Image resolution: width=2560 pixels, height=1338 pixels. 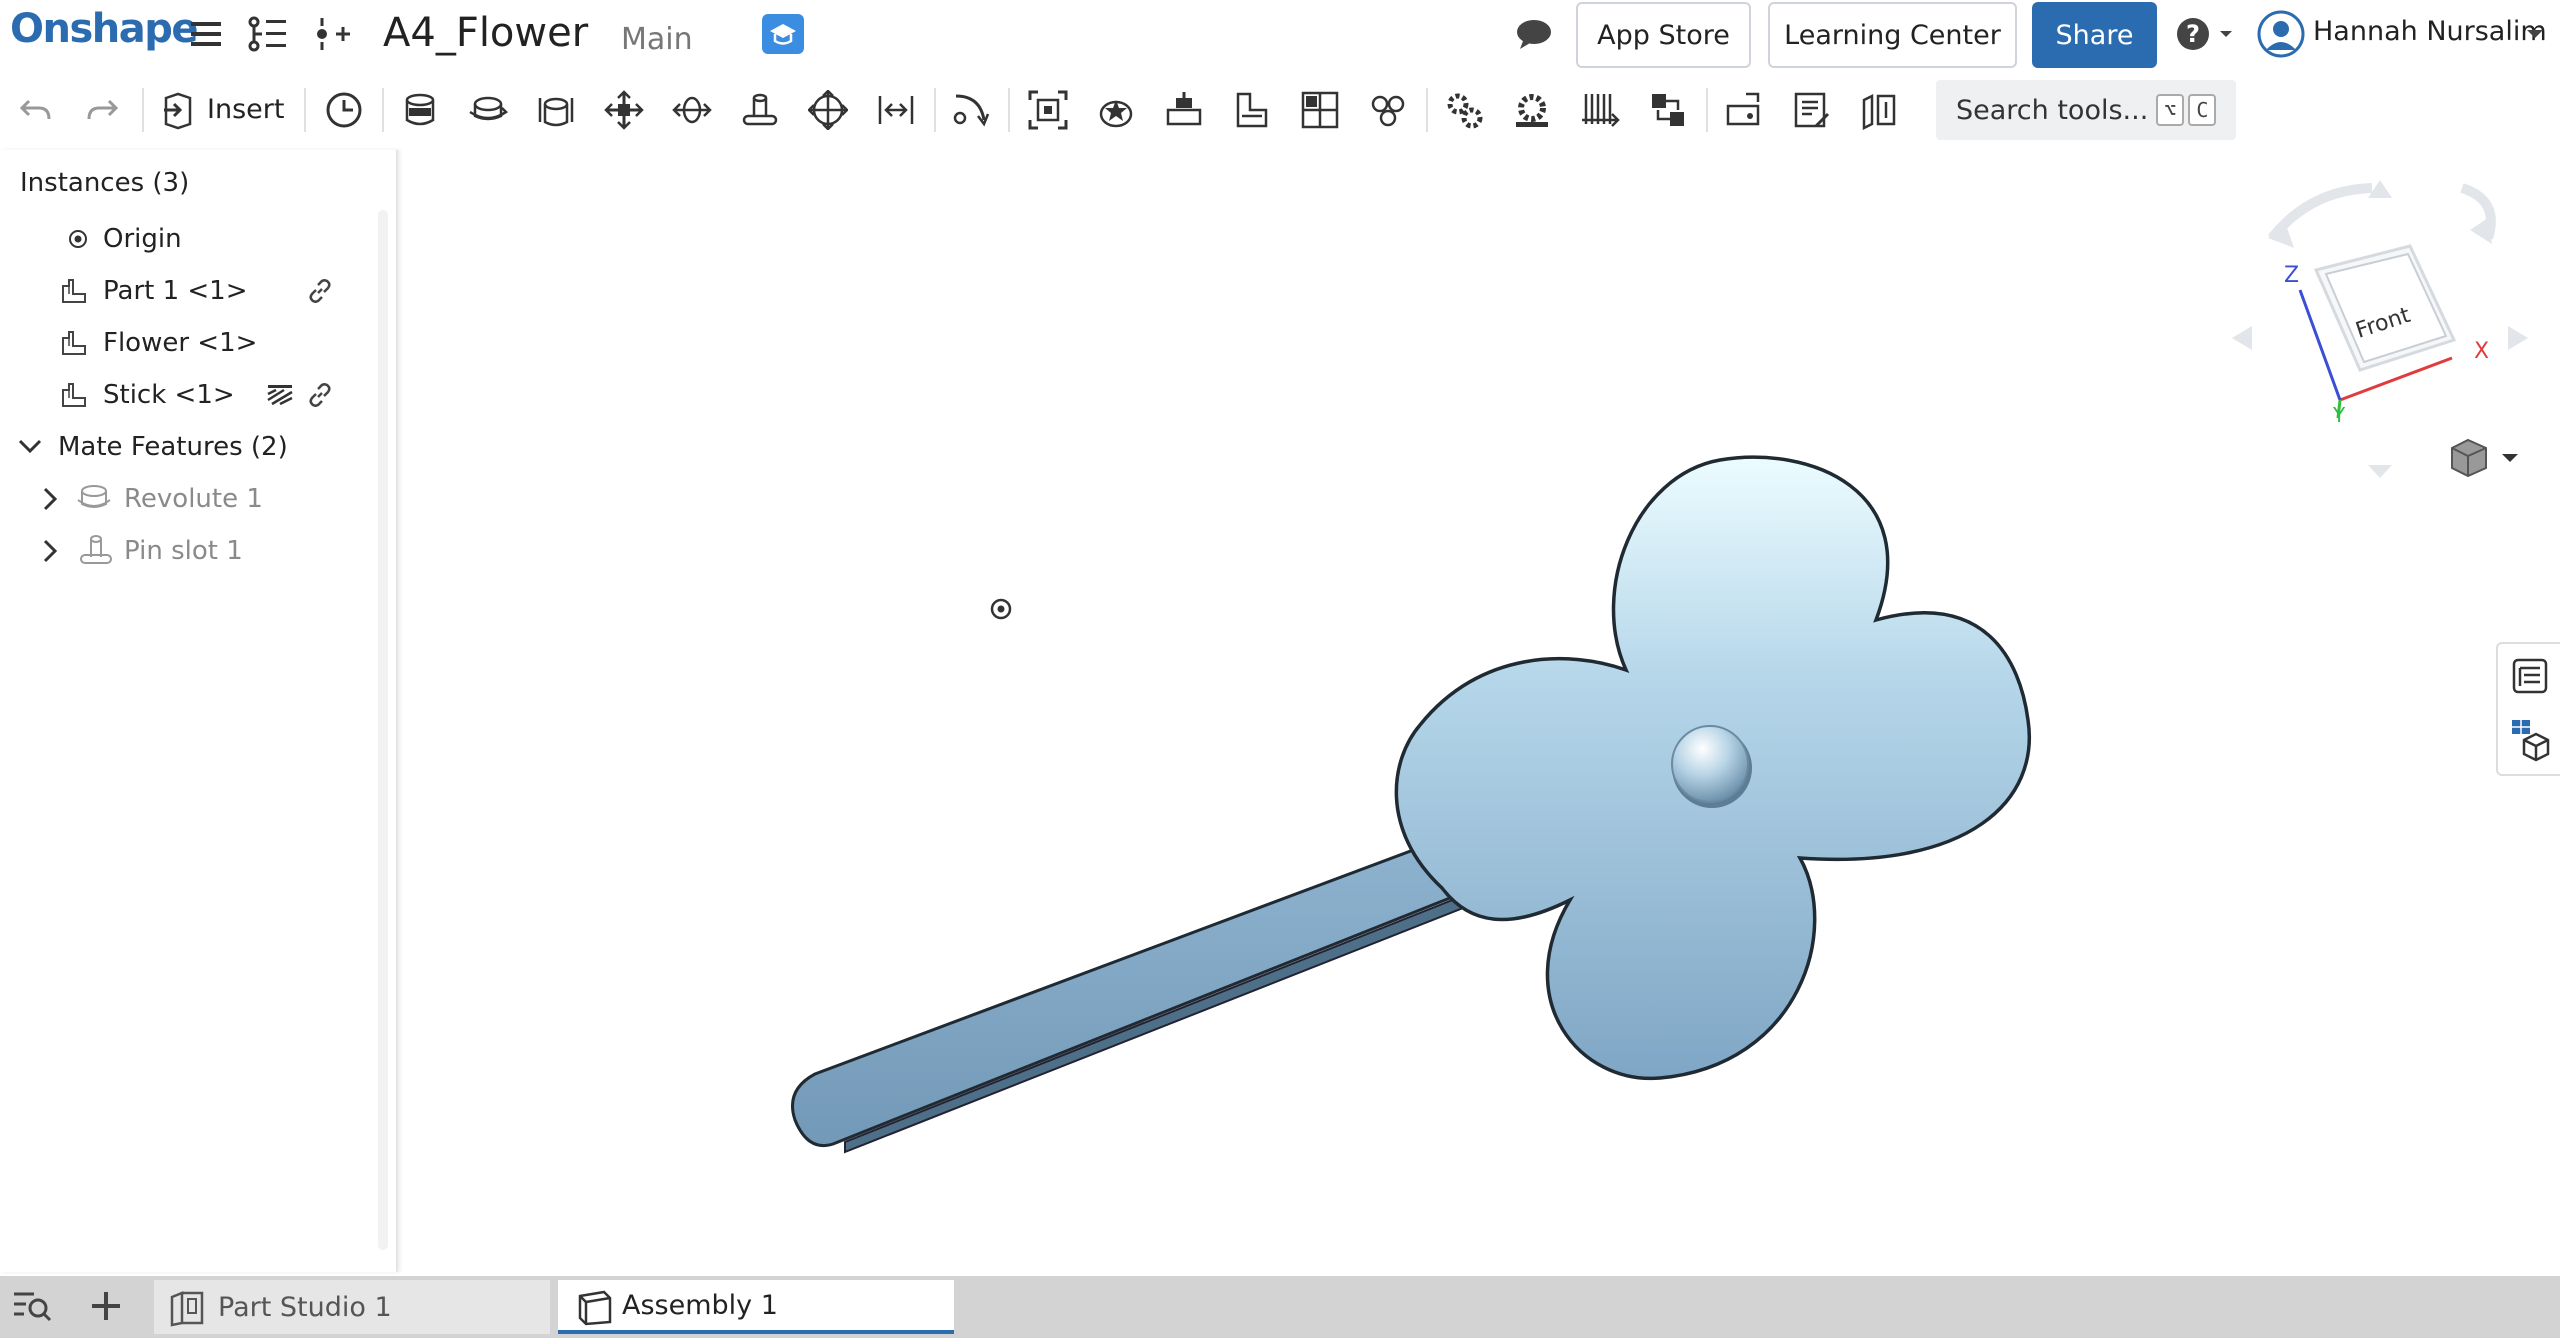 I want to click on tab-label: Assembly 1, so click(x=700, y=1305).